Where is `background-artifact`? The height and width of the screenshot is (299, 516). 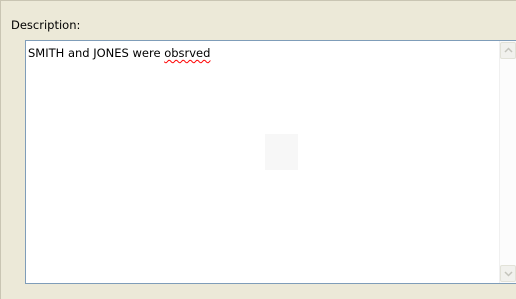 background-artifact is located at coordinates (281, 152).